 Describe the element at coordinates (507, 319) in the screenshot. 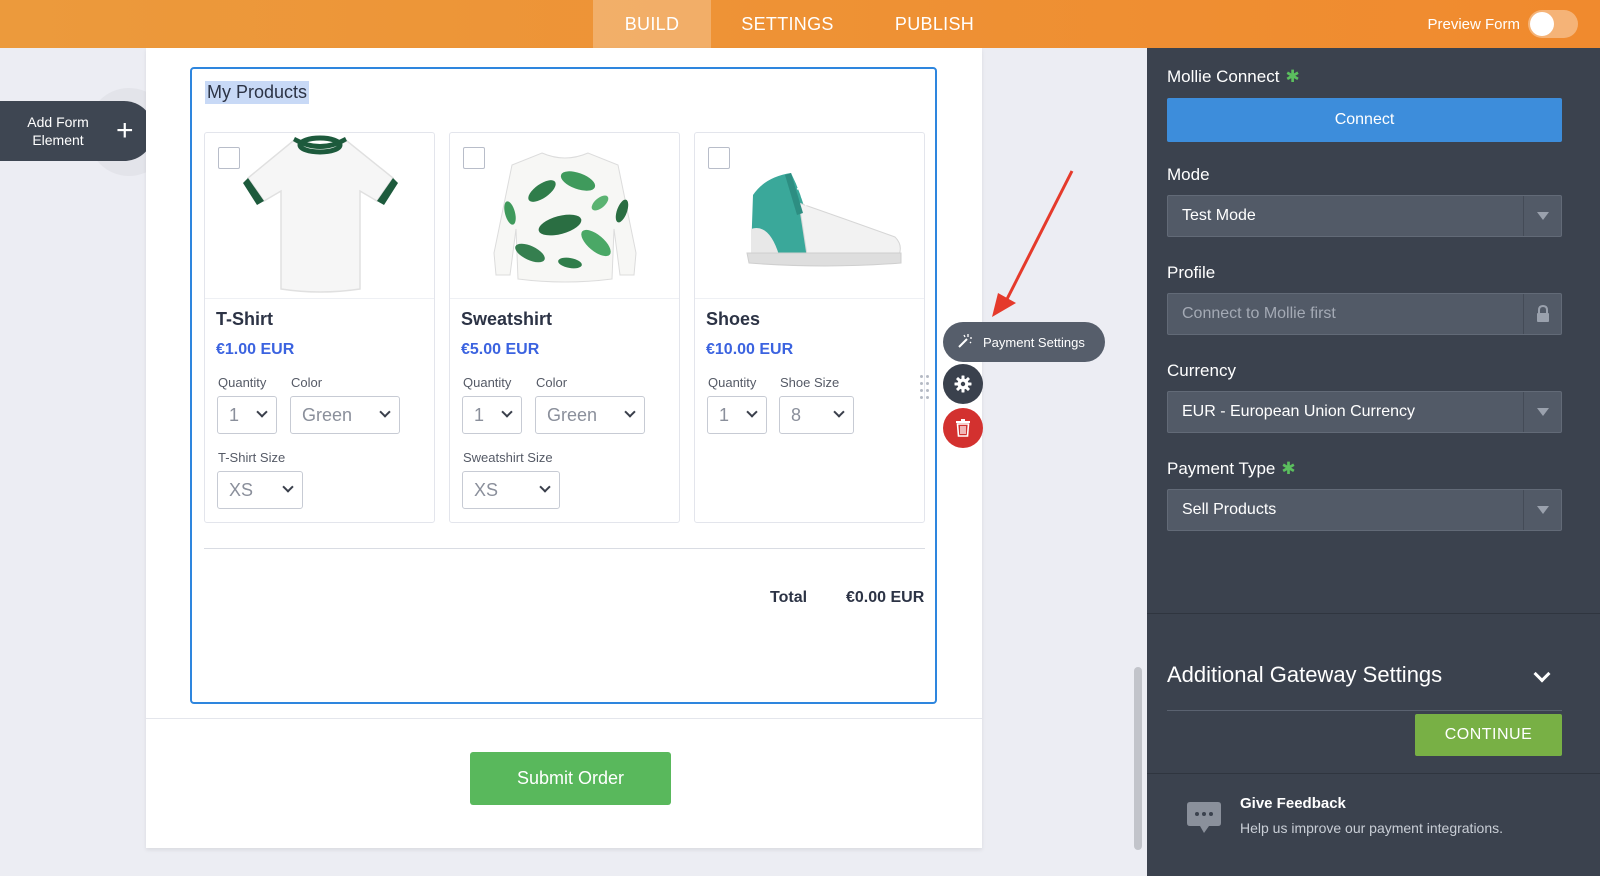

I see `product-name: Sweatshirt` at that location.